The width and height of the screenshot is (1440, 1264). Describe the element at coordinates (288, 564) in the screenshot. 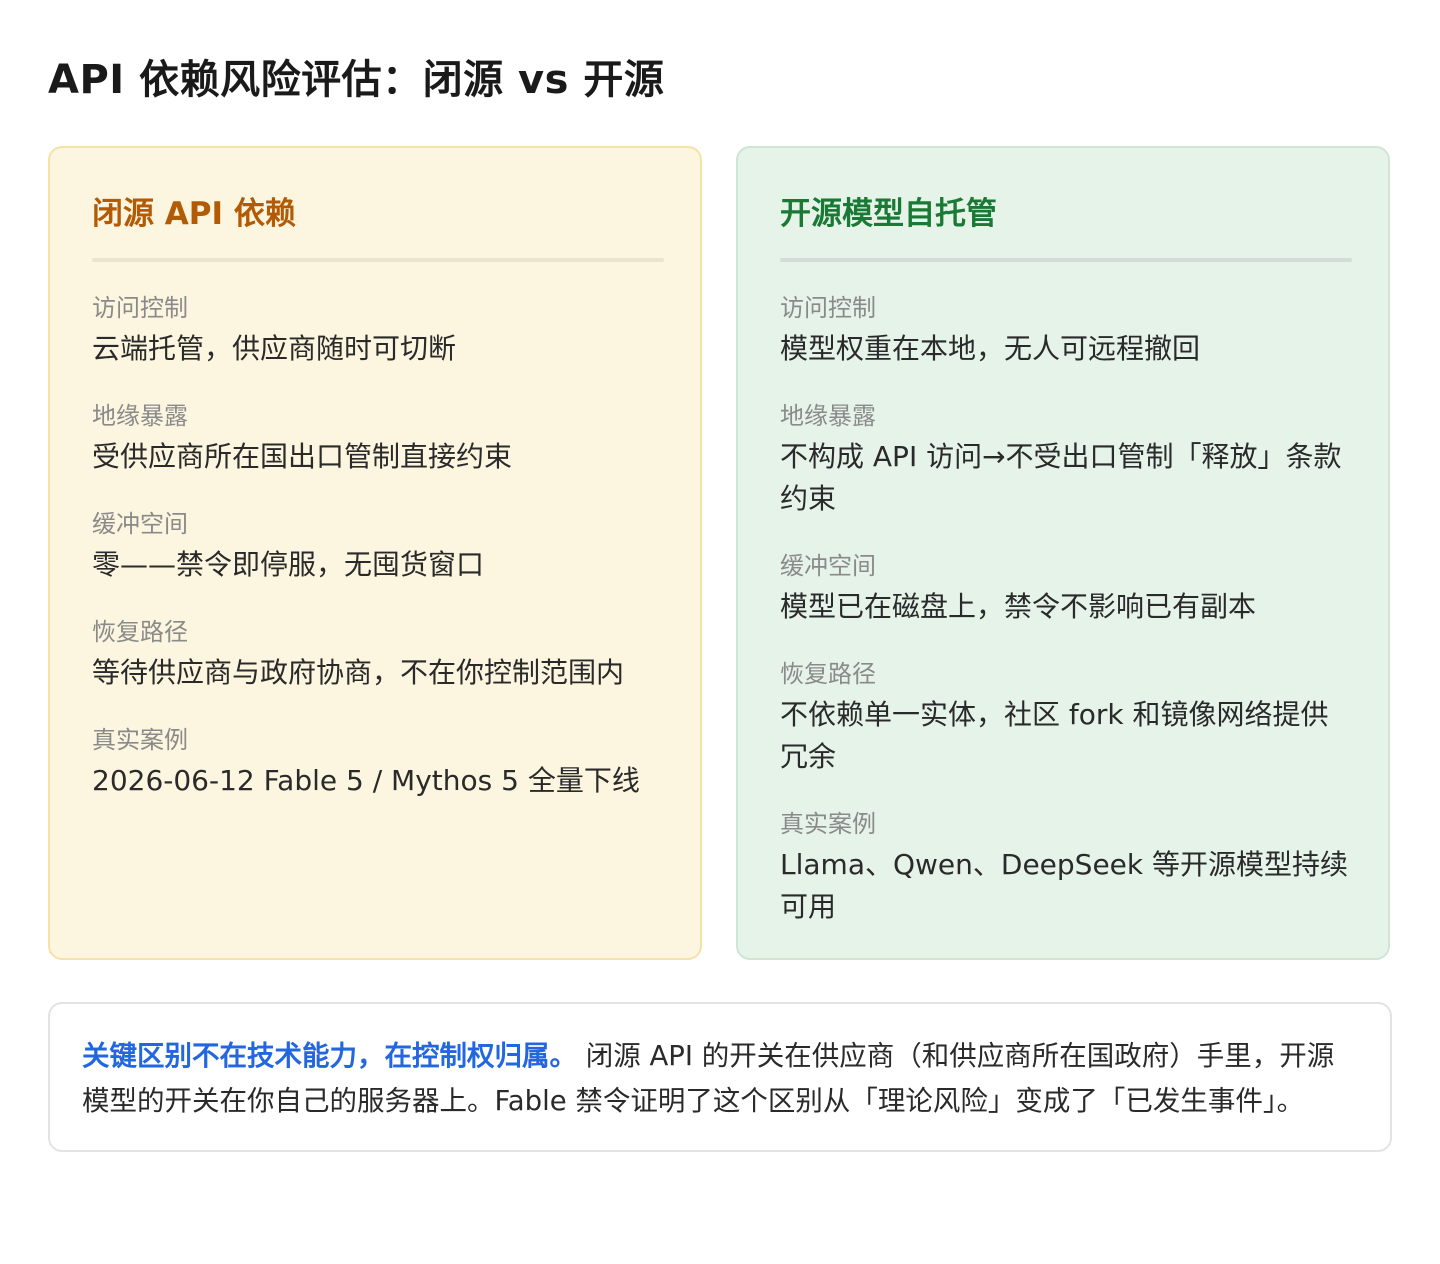

I see `attribute-value: 零——禁令即停服，无囤货窗口` at that location.